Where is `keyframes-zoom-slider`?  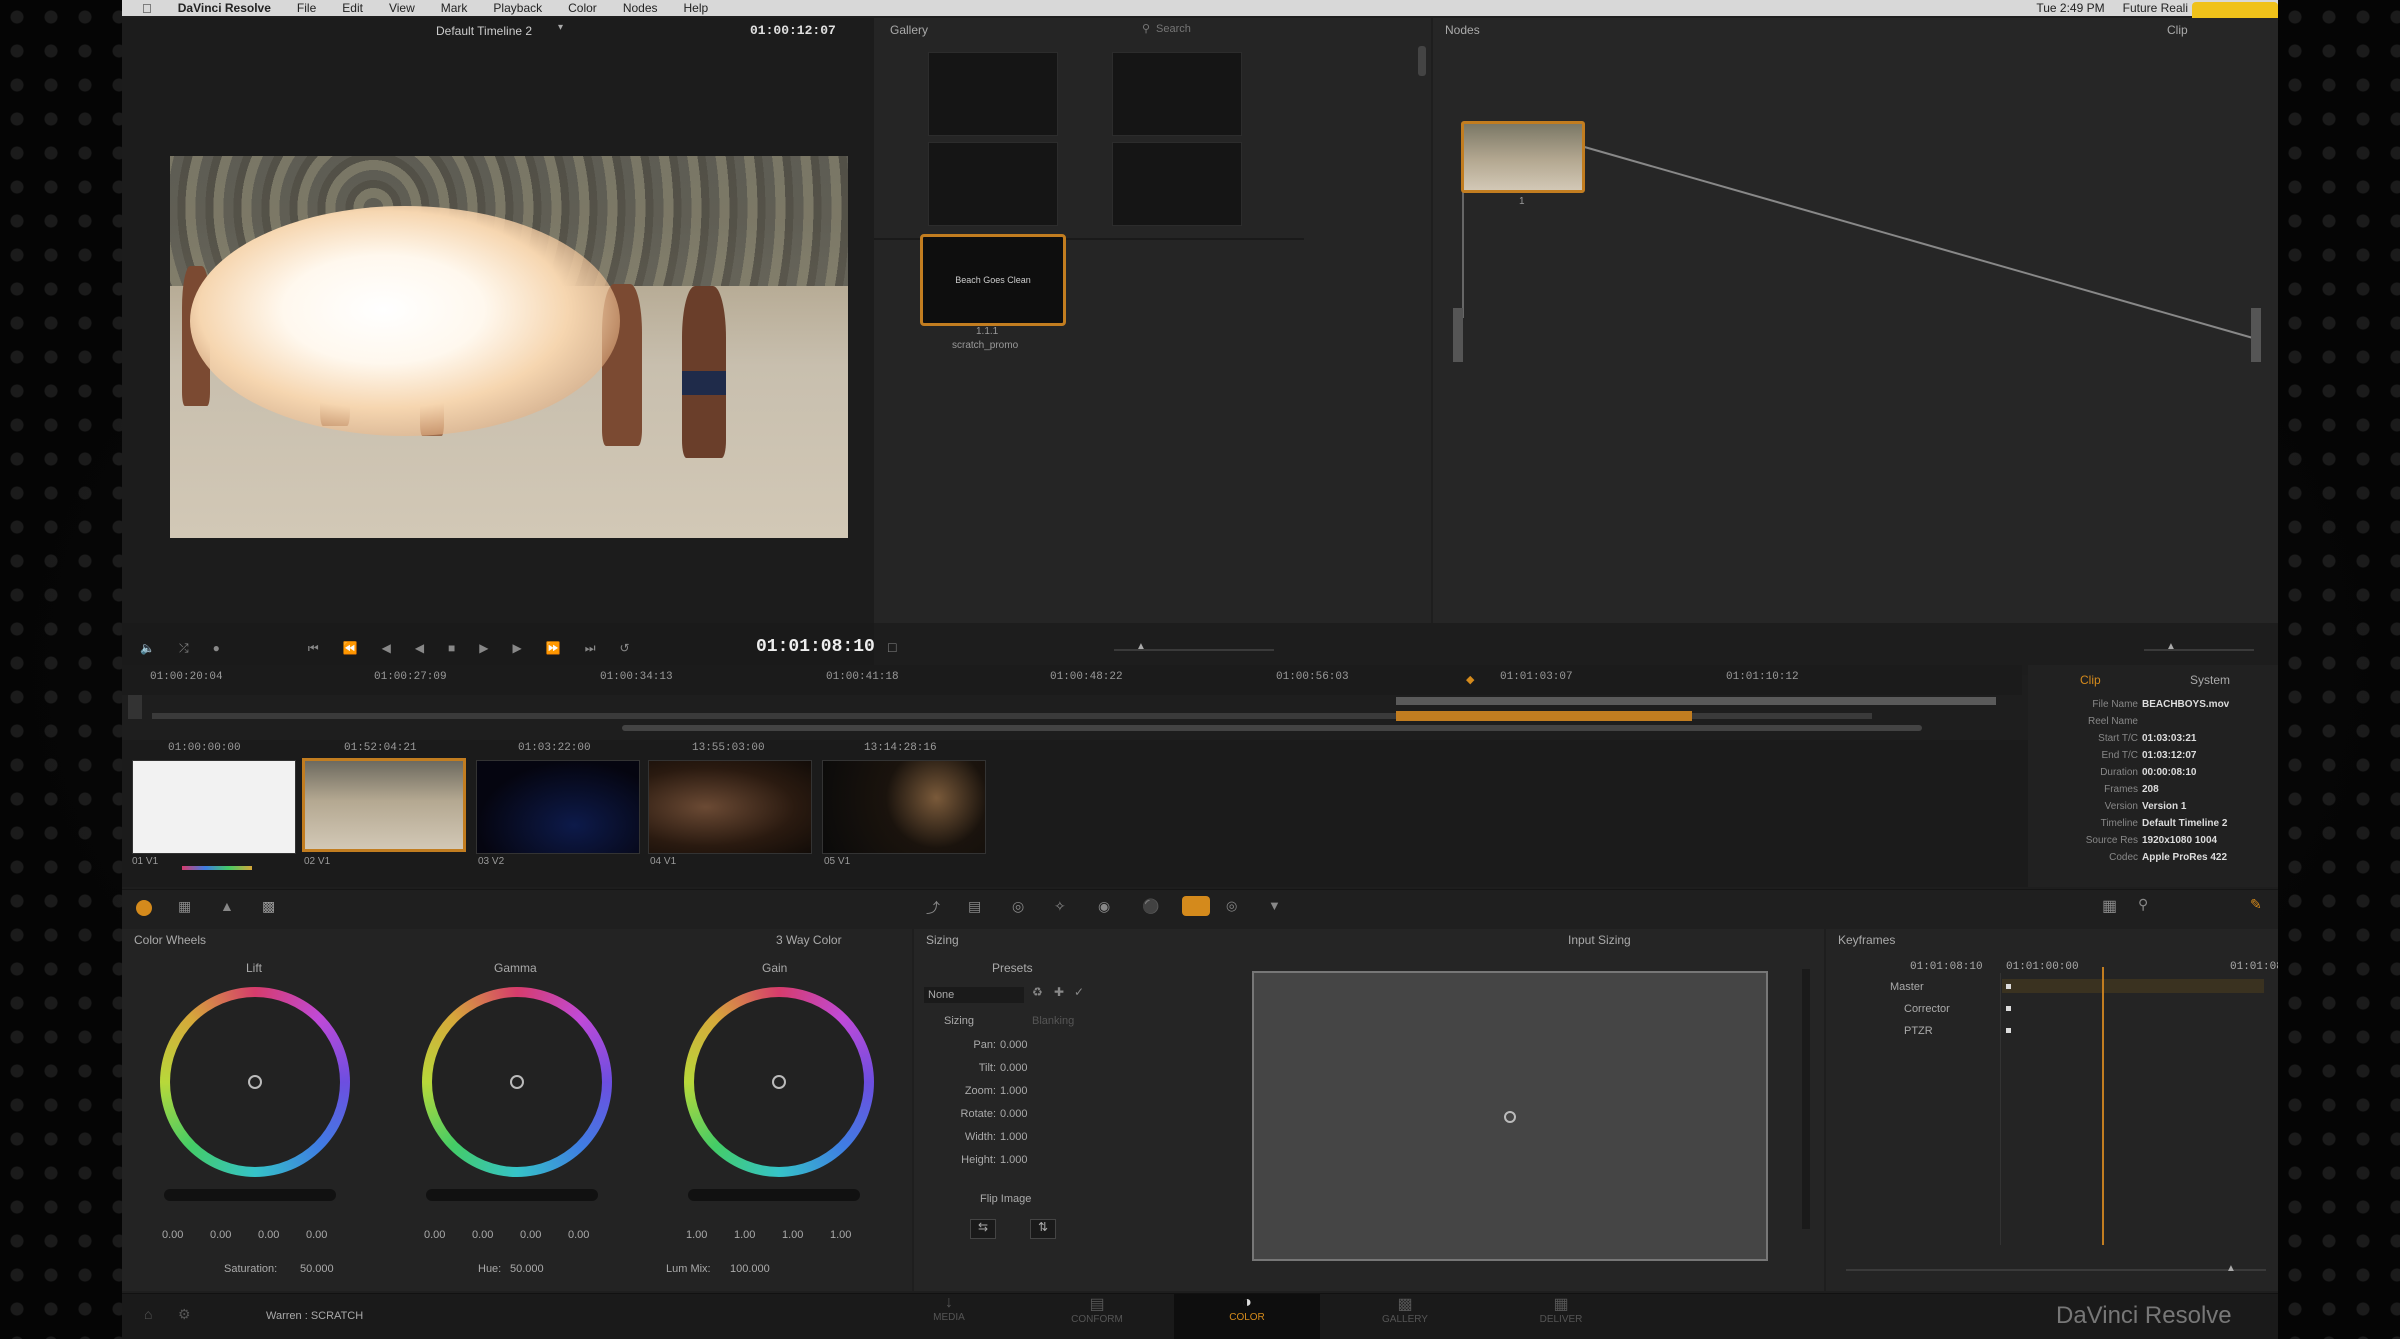
keyframes-zoom-slider is located at coordinates (2056, 1270).